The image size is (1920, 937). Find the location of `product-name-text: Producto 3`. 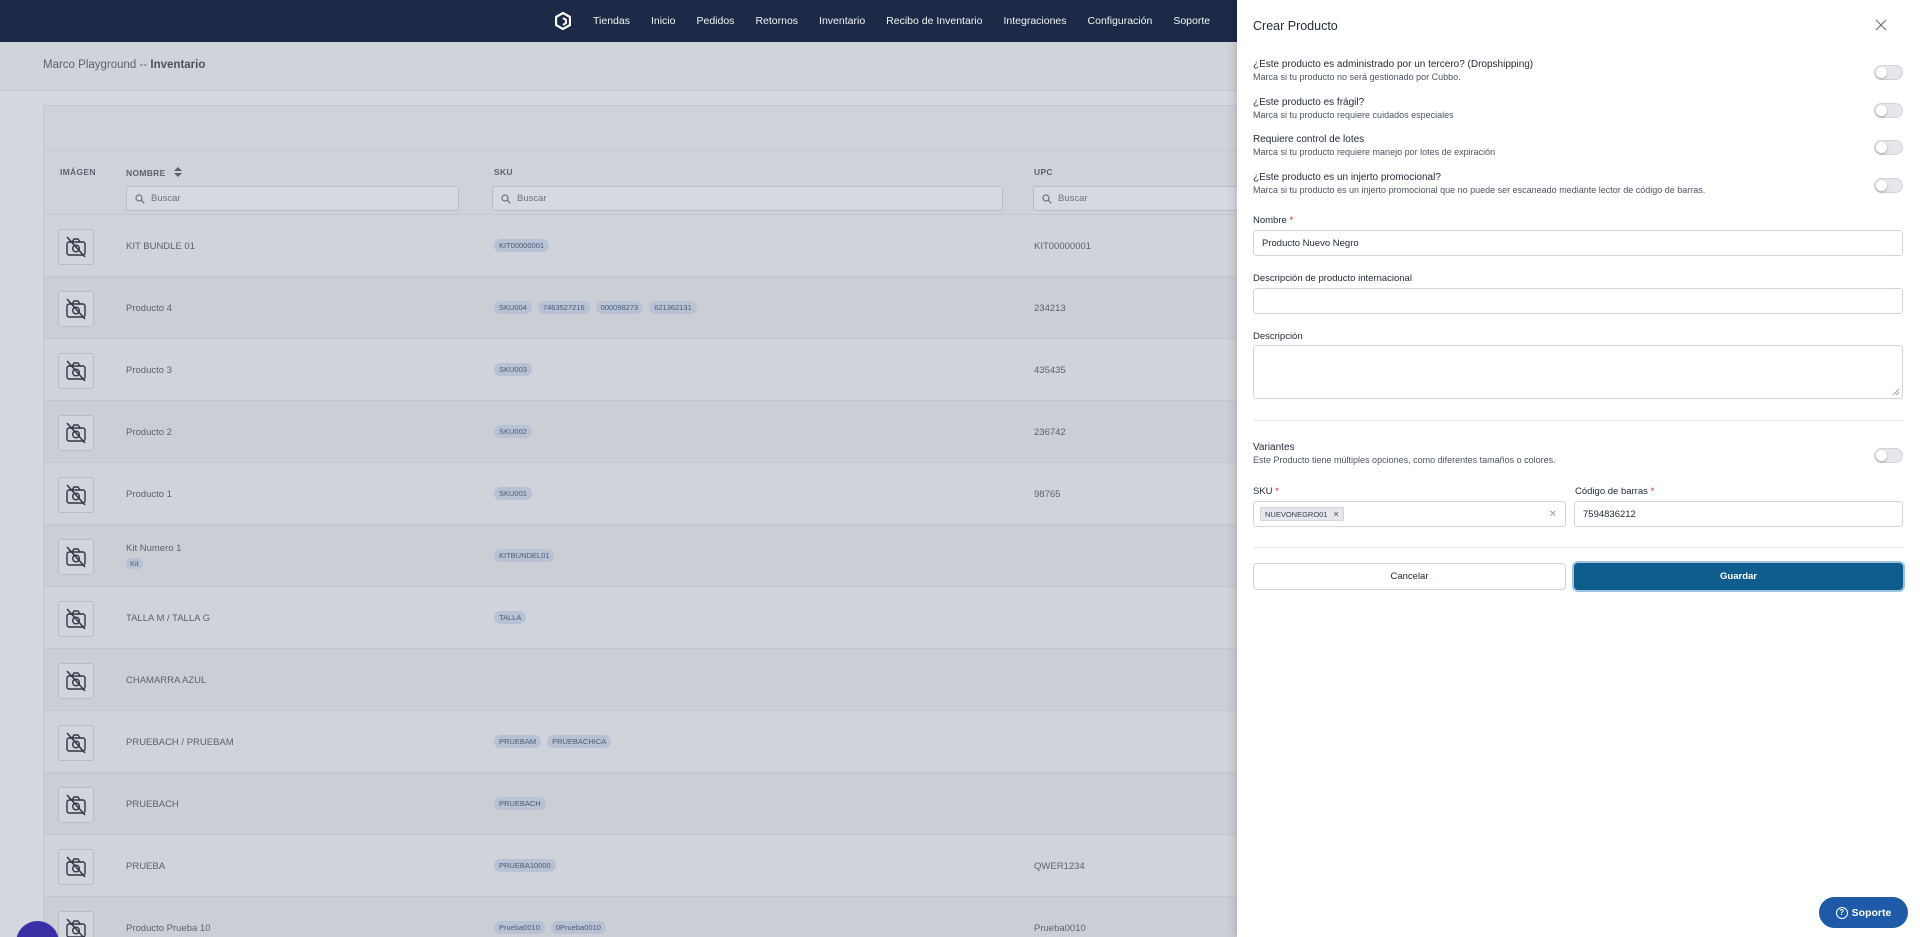

product-name-text: Producto 3 is located at coordinates (149, 370).